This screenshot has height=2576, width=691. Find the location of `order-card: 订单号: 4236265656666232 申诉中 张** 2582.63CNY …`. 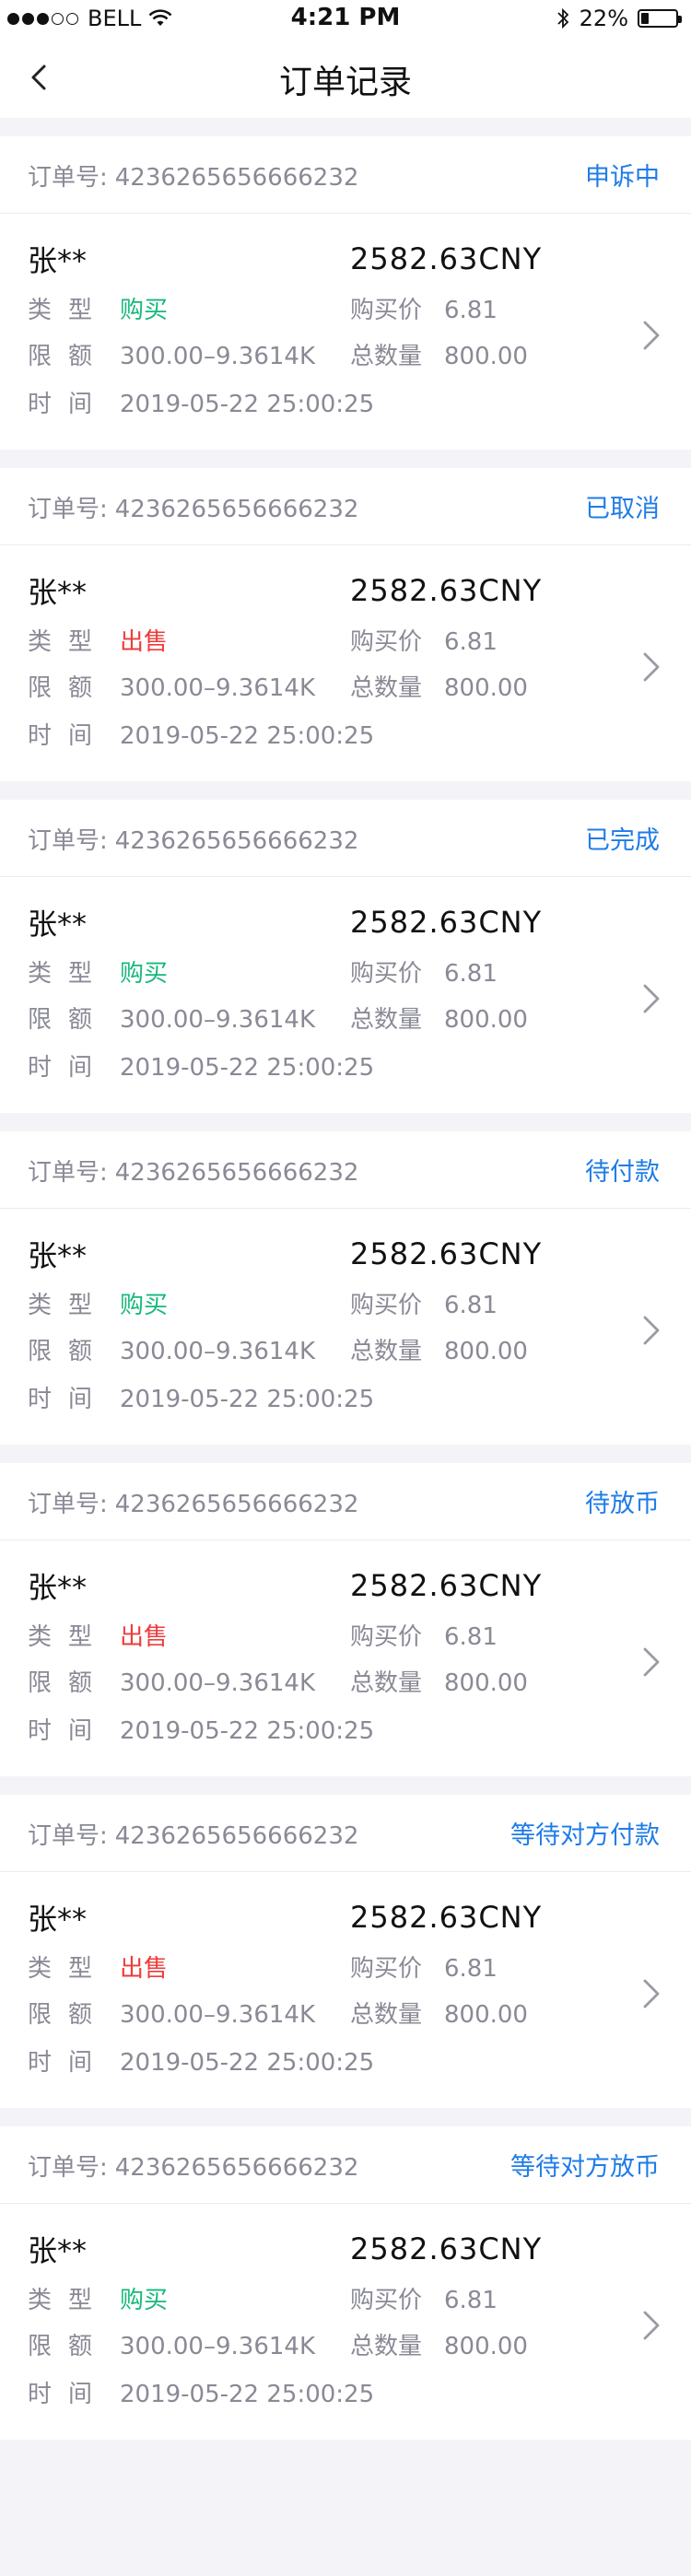

order-card: 订单号: 4236265656666232 申诉中 张** 2582.63CNY … is located at coordinates (345, 293).